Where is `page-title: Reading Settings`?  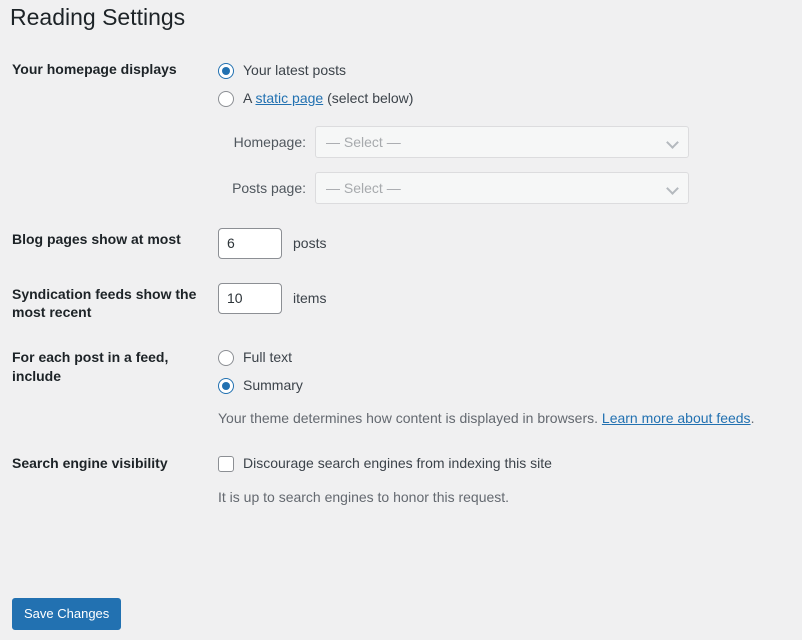 page-title: Reading Settings is located at coordinates (98, 17).